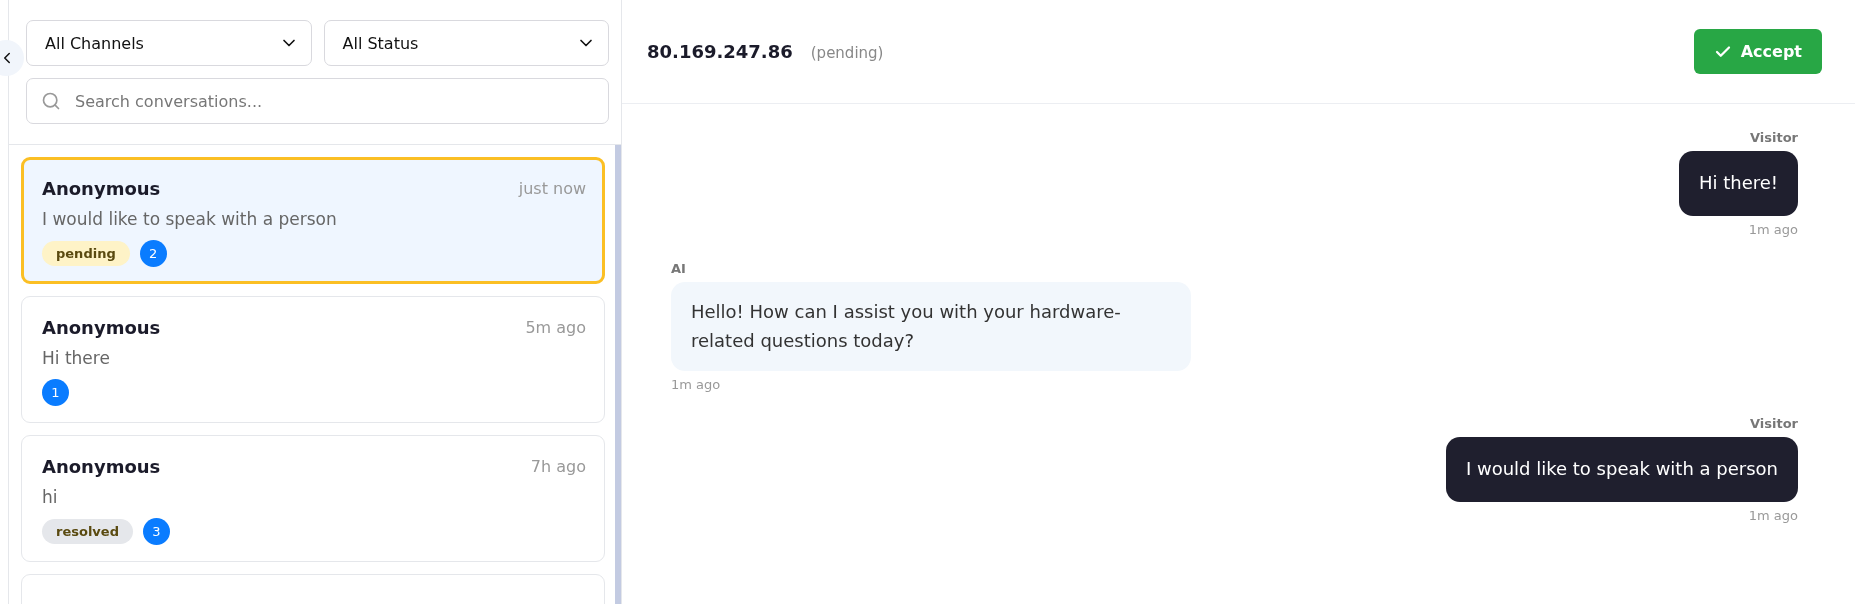 Image resolution: width=1855 pixels, height=604 pixels. What do you see at coordinates (678, 268) in the screenshot?
I see `sender-label: AI` at bounding box center [678, 268].